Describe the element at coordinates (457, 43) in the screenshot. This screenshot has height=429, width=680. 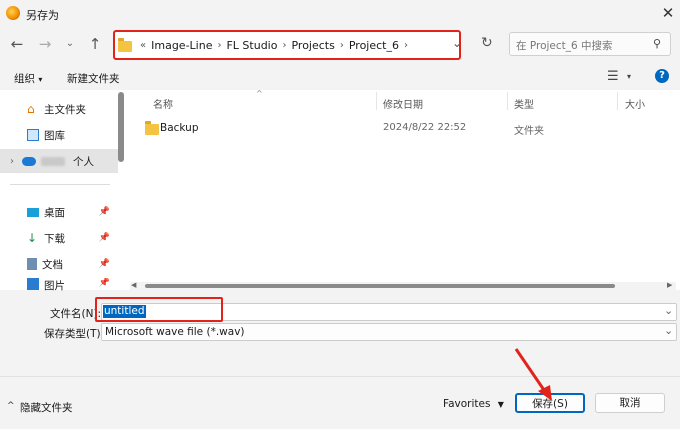
I see `address-dropdown-icon: ⌄` at that location.